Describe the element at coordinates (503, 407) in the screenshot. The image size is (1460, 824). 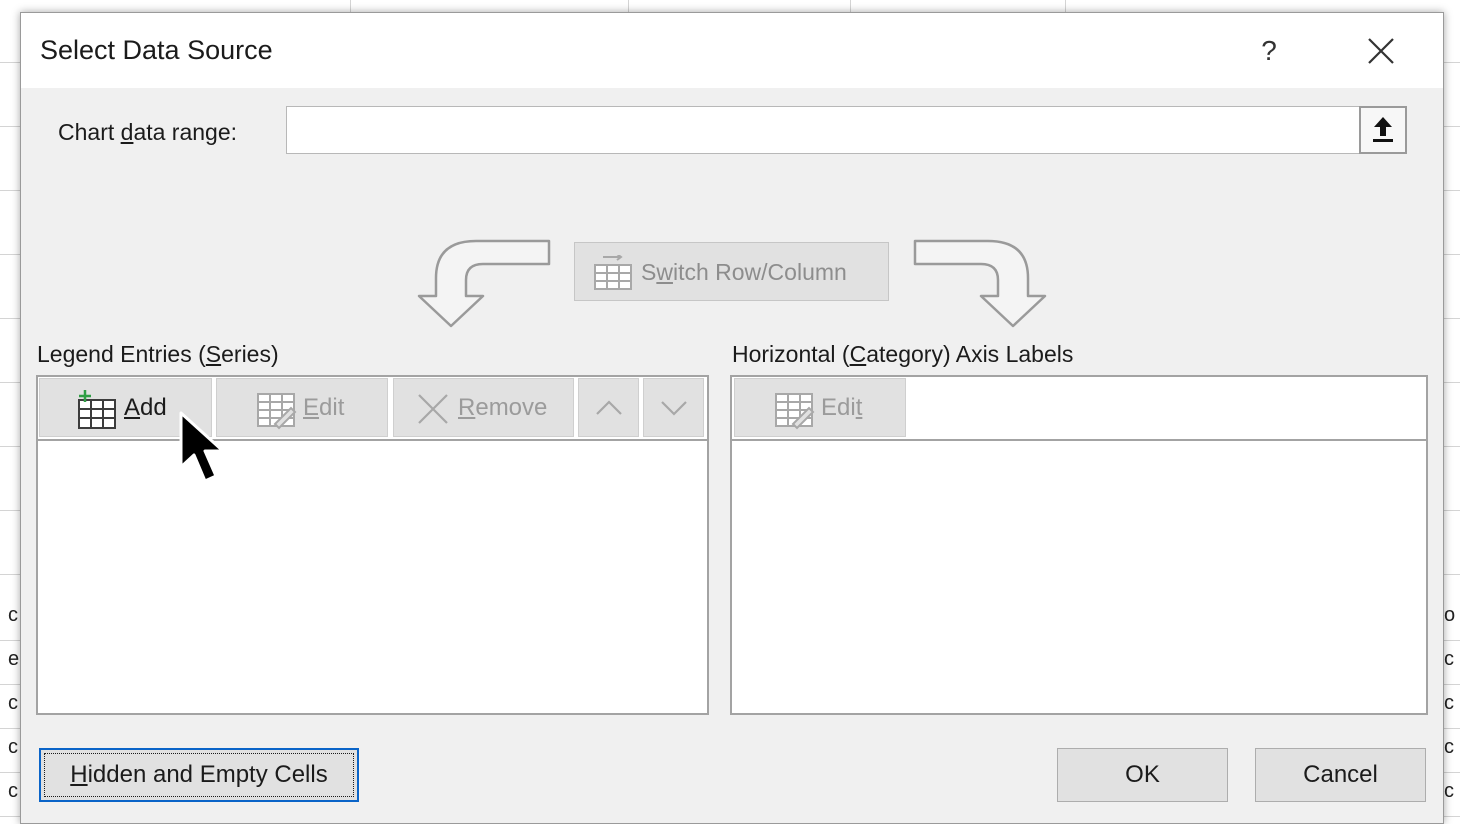
I see `remove-series-label: Remove` at that location.